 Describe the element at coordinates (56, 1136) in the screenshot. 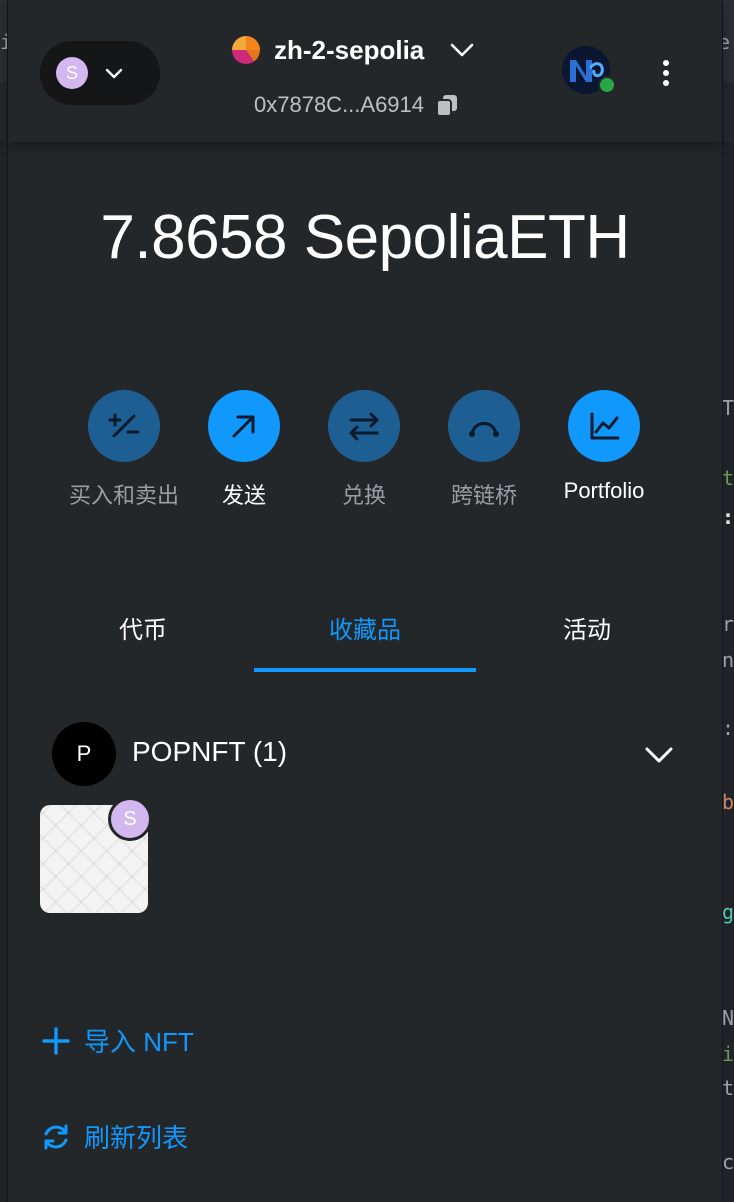

I see `refresh-icon` at that location.